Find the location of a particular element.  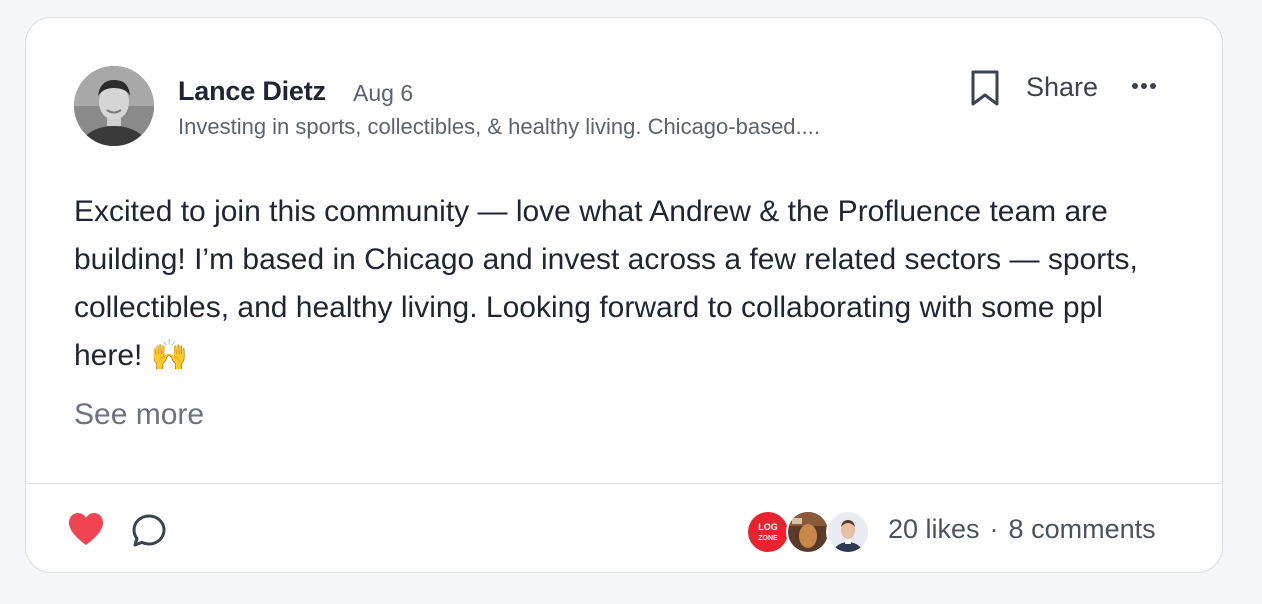

liker-avatar-logo: LOG ZONE is located at coordinates (768, 532).